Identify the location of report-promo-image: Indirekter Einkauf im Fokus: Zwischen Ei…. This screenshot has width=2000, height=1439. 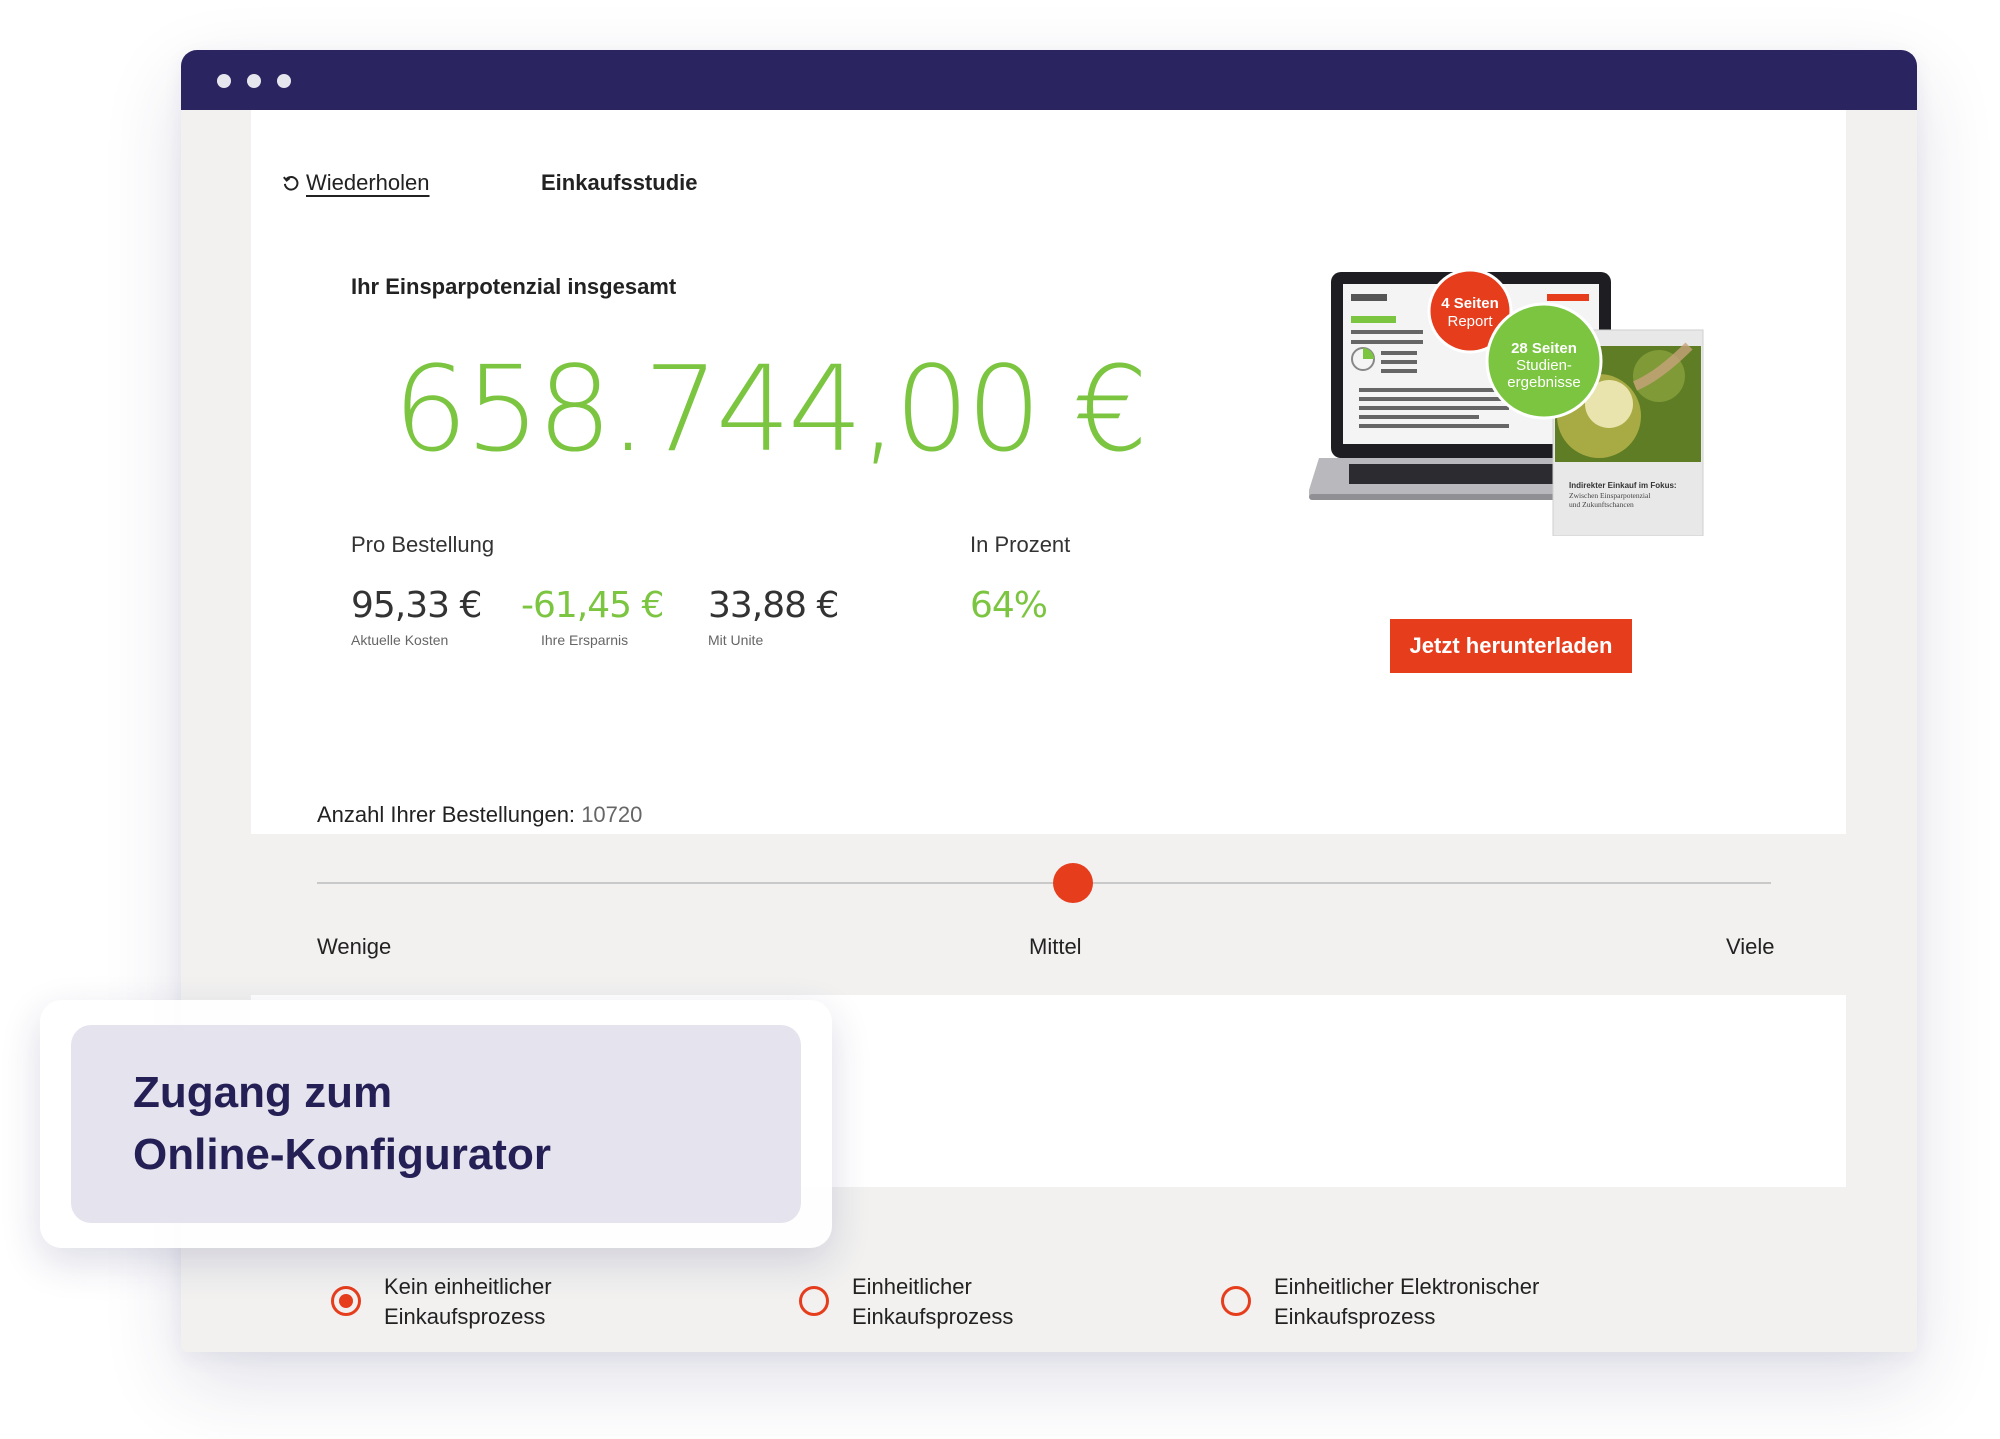
(1518, 401).